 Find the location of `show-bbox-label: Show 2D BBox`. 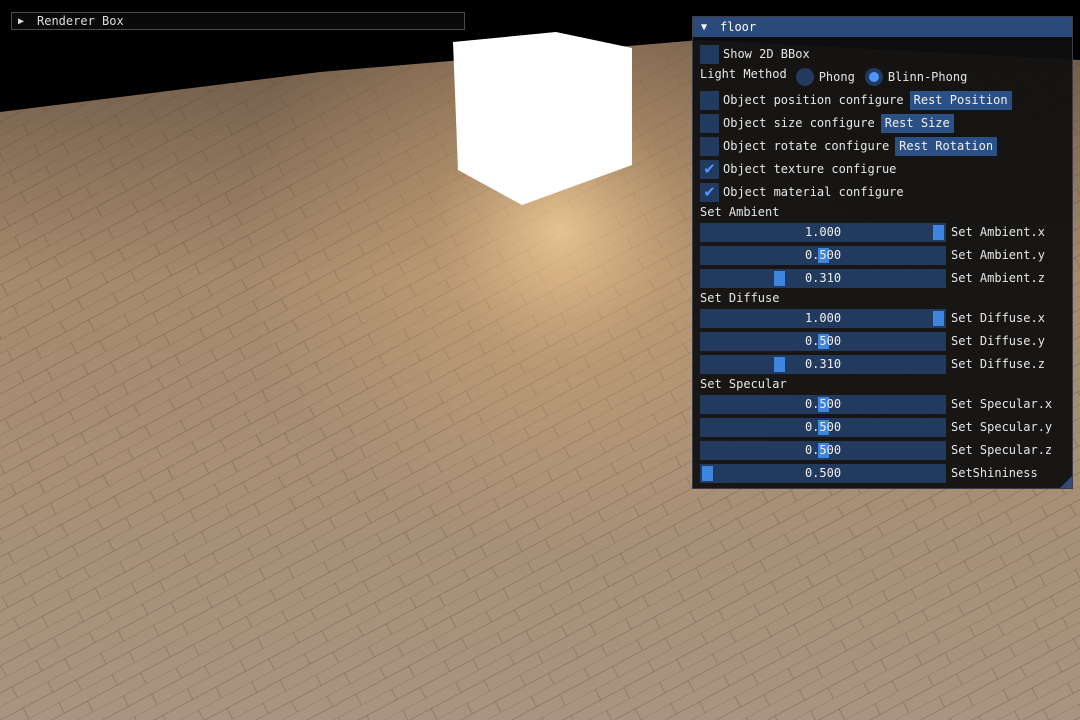

show-bbox-label: Show 2D BBox is located at coordinates (766, 54).